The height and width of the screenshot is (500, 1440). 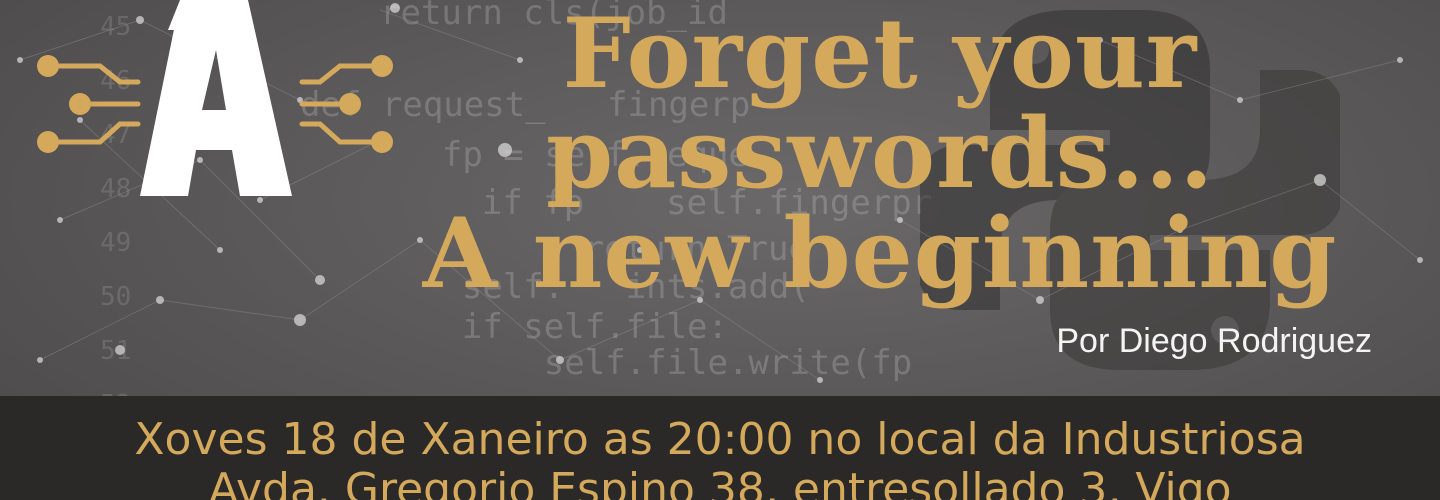 What do you see at coordinates (880, 55) in the screenshot?
I see `headline-line-1: Forget your` at bounding box center [880, 55].